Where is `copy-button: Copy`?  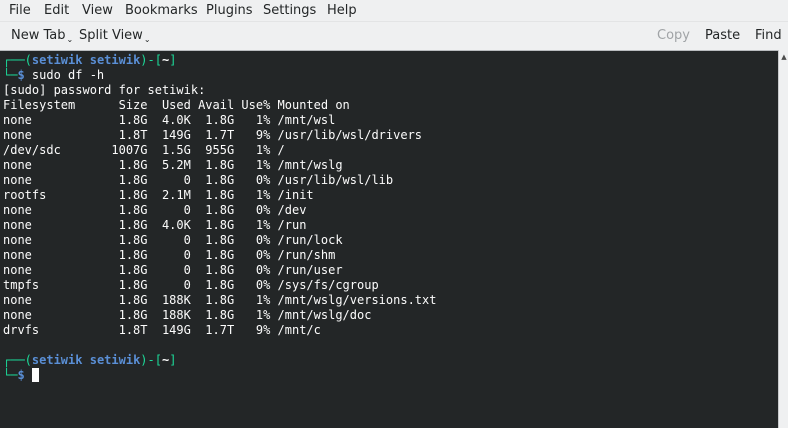
copy-button: Copy is located at coordinates (673, 35).